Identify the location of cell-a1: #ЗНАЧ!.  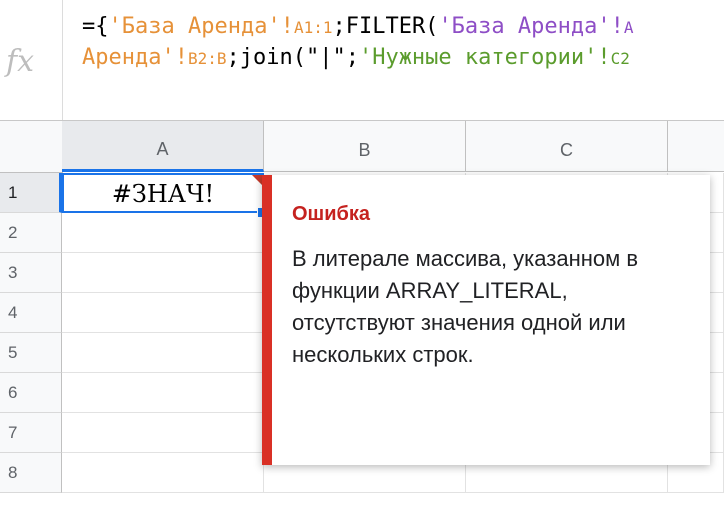
(163, 193).